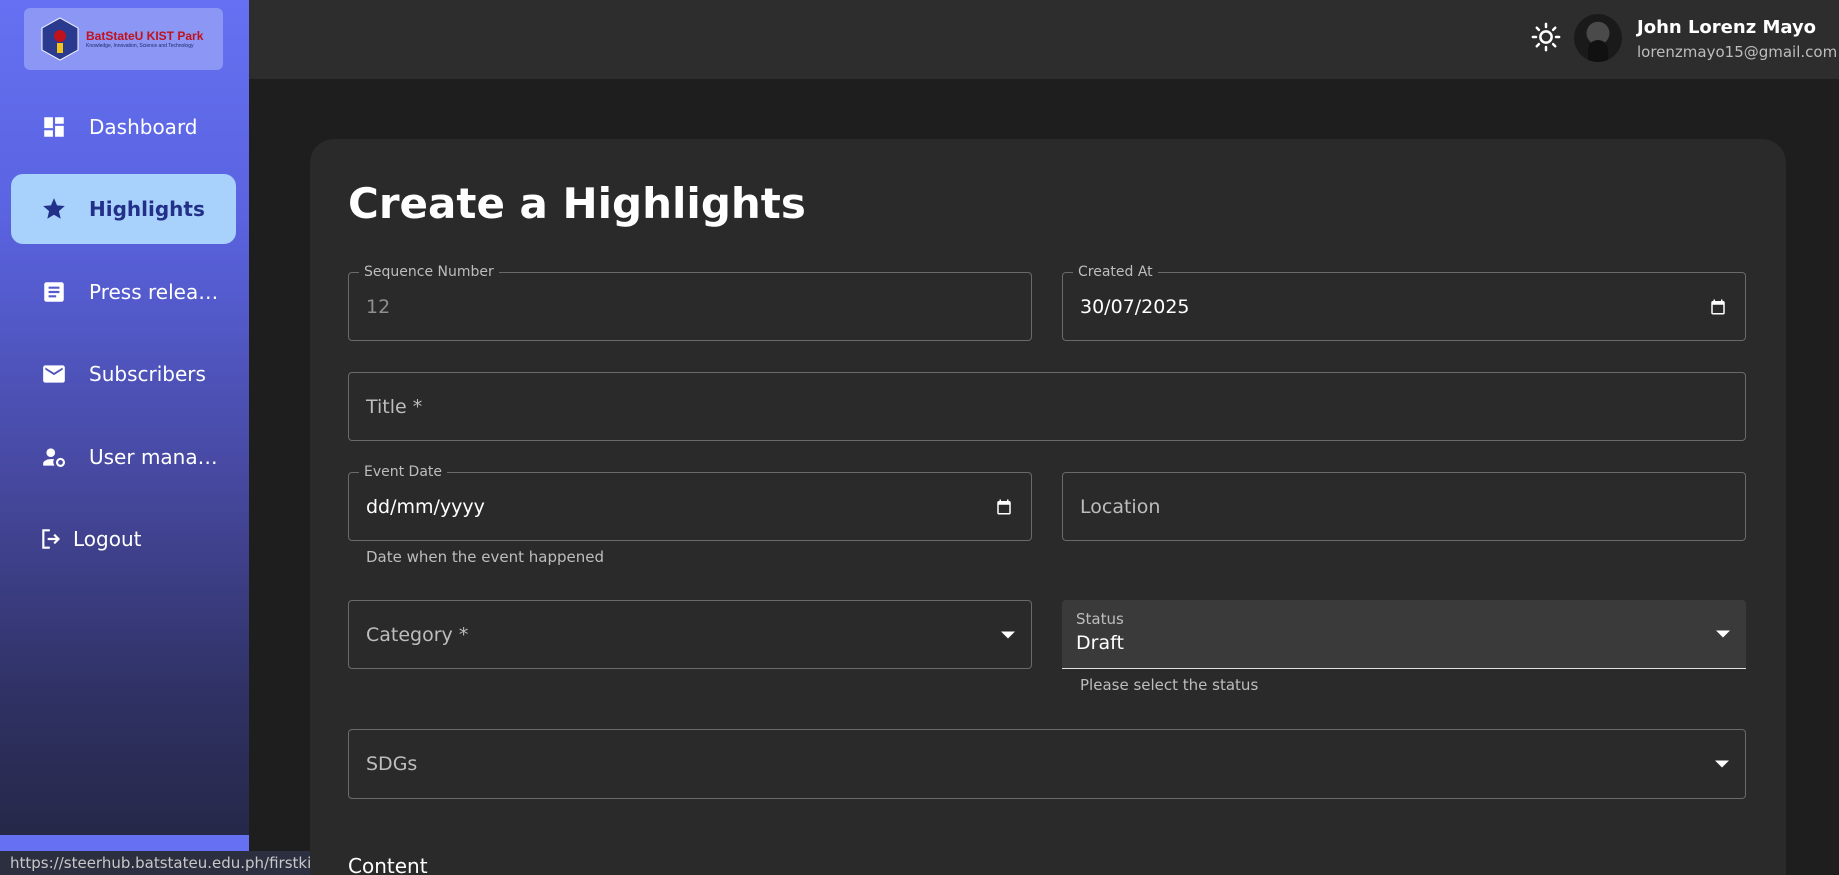  I want to click on dashboard-icon, so click(54, 127).